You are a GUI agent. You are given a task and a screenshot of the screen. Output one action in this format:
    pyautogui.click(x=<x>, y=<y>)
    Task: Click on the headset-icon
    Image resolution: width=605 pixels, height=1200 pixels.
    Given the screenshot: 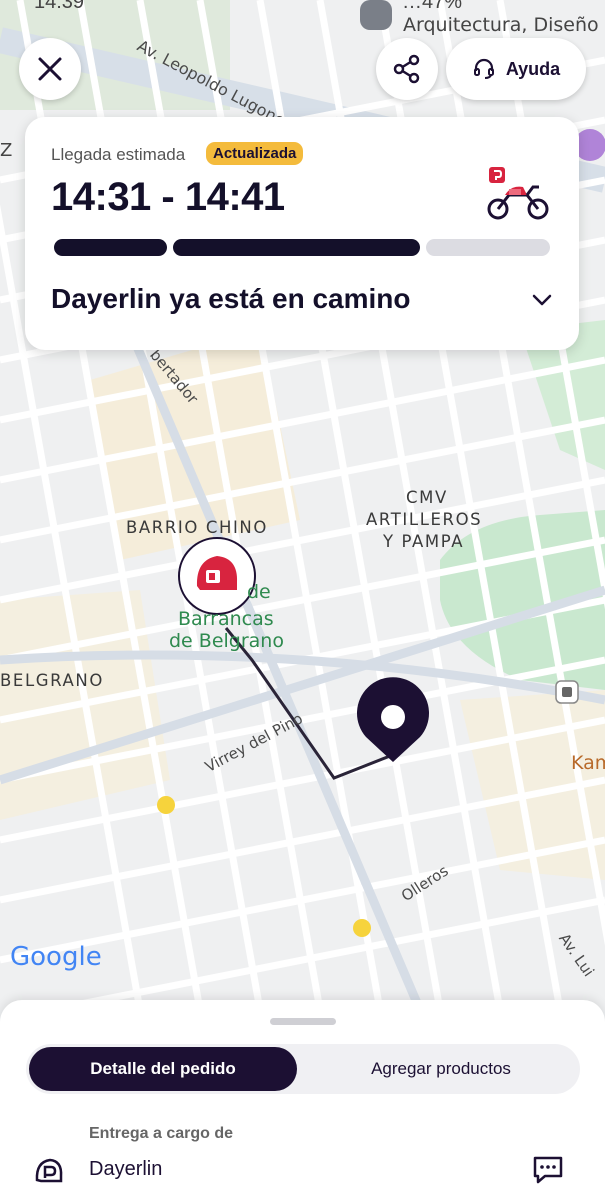 What is the action you would take?
    pyautogui.click(x=483, y=68)
    